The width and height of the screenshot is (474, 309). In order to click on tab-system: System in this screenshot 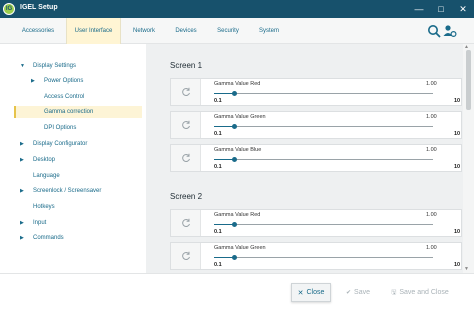, I will do `click(269, 31)`.